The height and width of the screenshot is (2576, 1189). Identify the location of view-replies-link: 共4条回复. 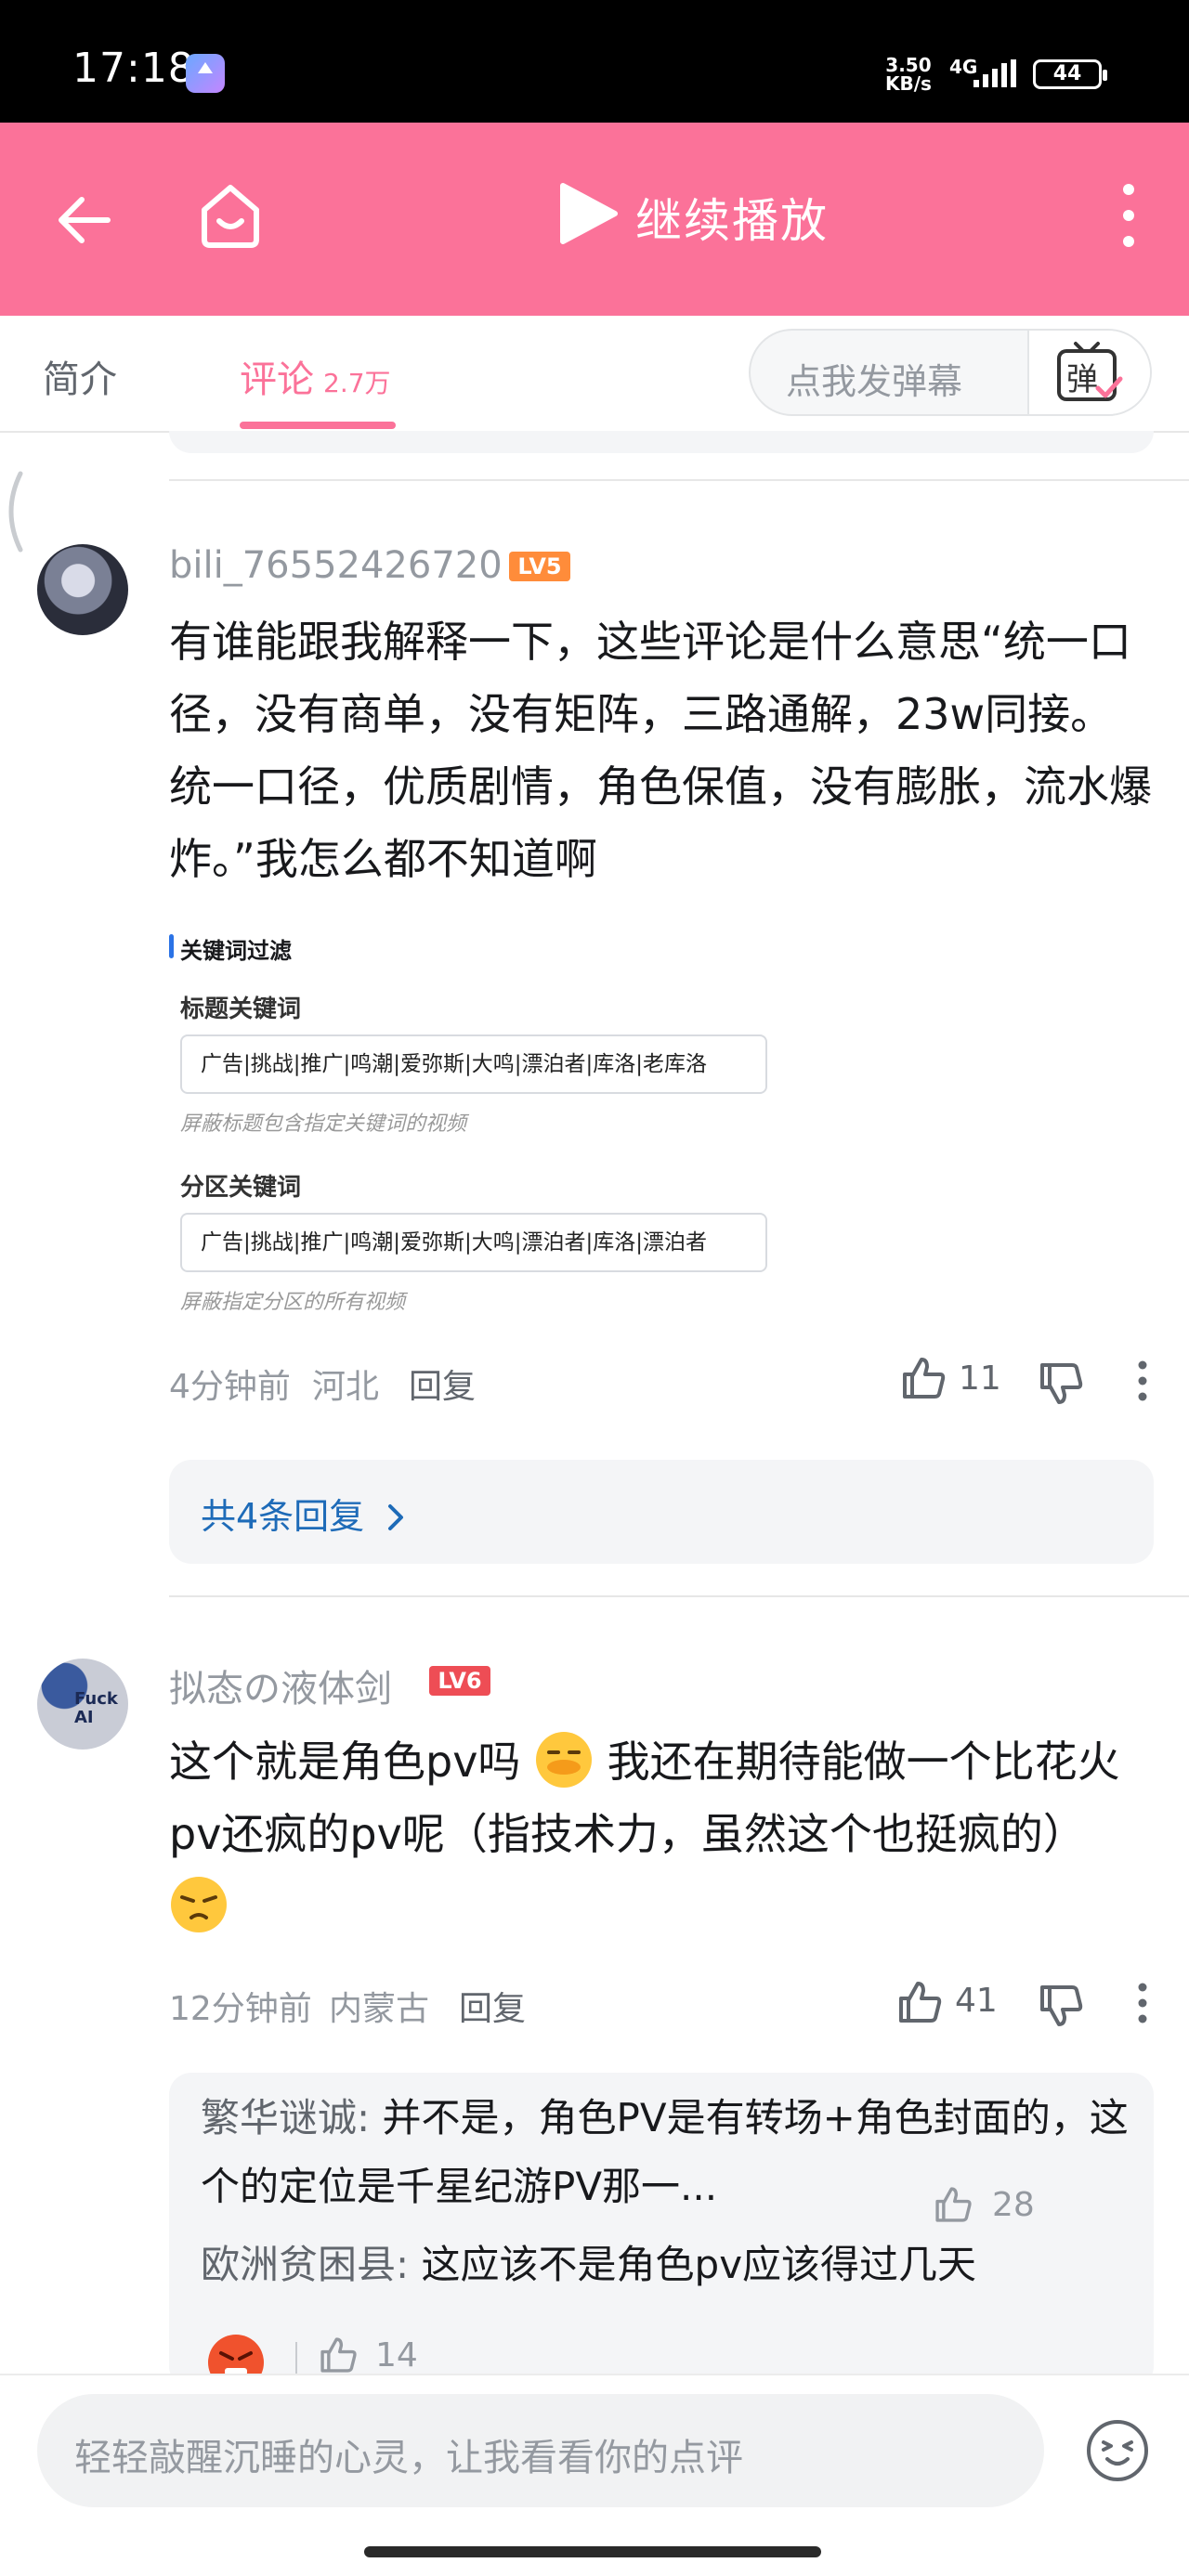
(305, 1513).